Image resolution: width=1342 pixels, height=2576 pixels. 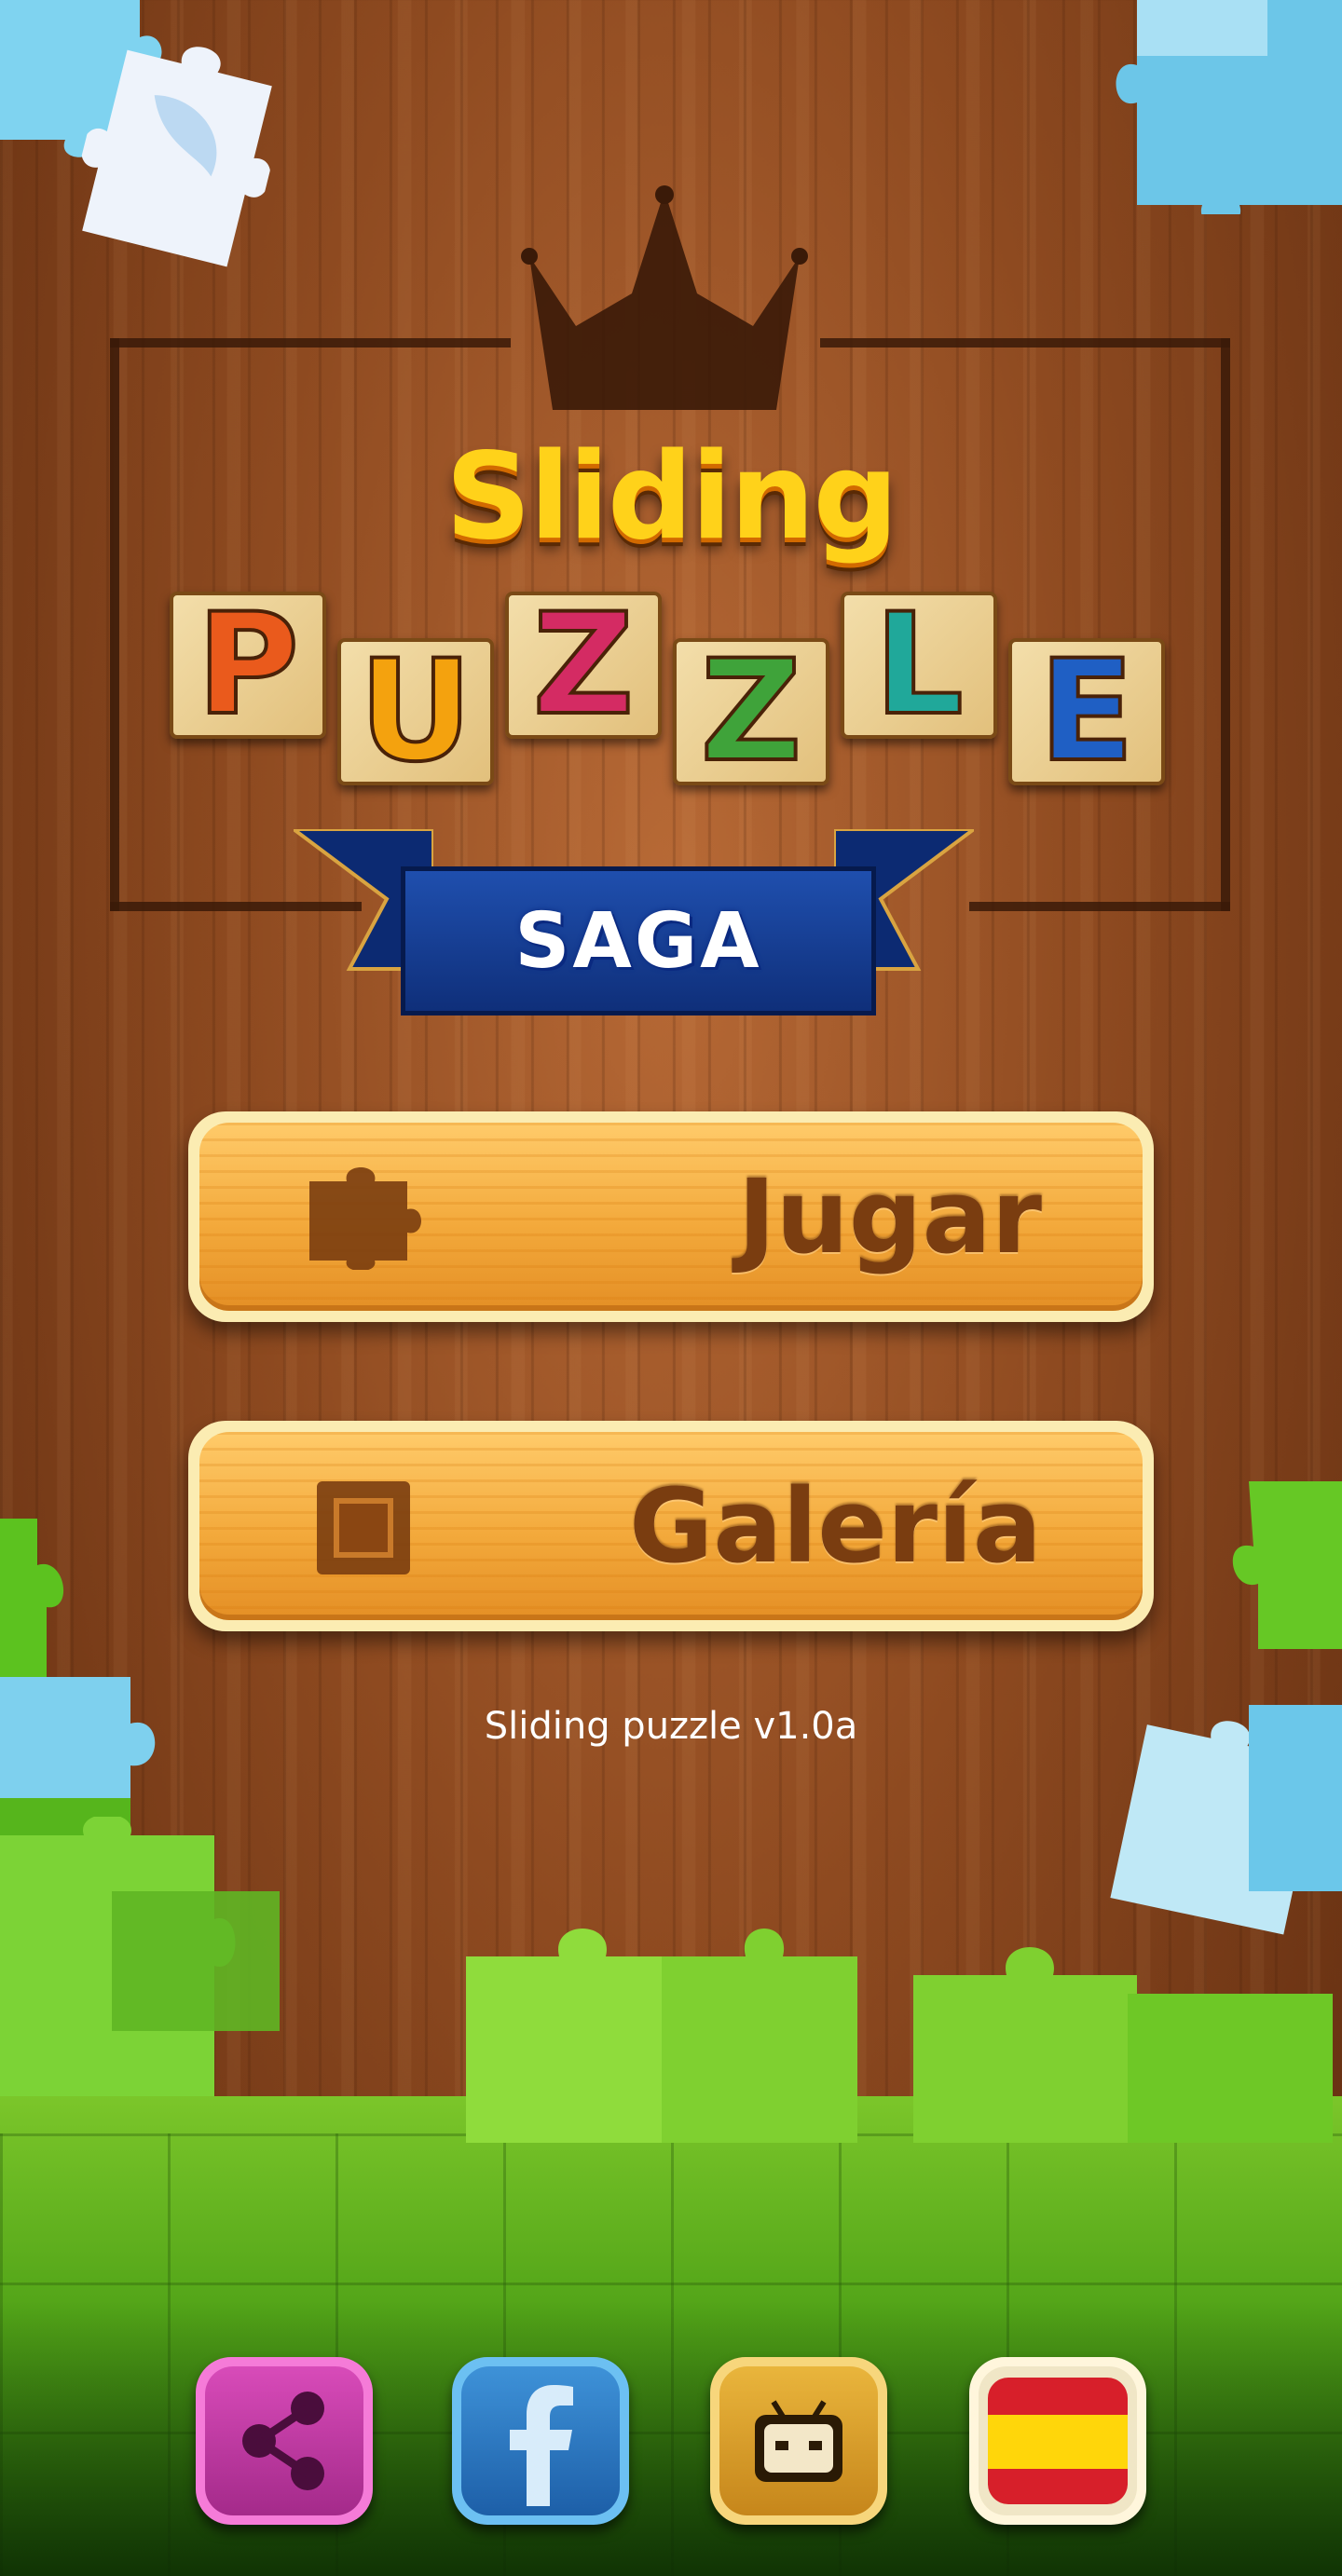 I want to click on logo-puzzle-letters: P U Z Z L E, so click(x=673, y=688).